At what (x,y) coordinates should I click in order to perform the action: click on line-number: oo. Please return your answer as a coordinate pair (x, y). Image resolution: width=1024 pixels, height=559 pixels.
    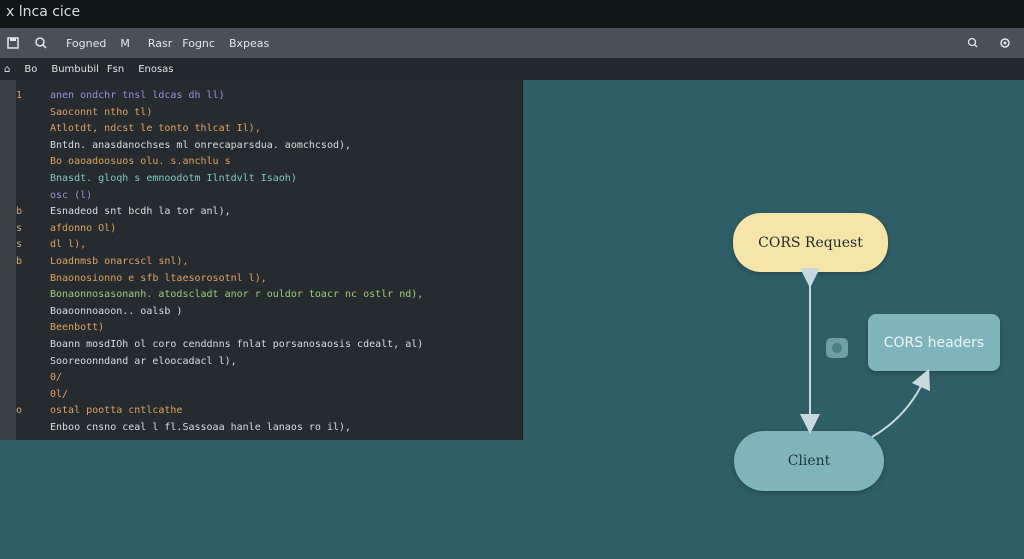
    Looking at the image, I should click on (19, 411).